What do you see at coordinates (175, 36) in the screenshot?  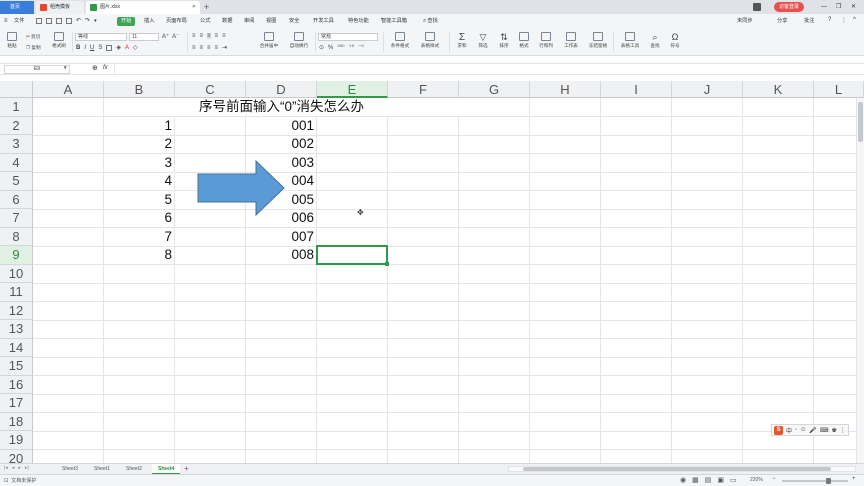 I see `decrease-font-icon: A⁻` at bounding box center [175, 36].